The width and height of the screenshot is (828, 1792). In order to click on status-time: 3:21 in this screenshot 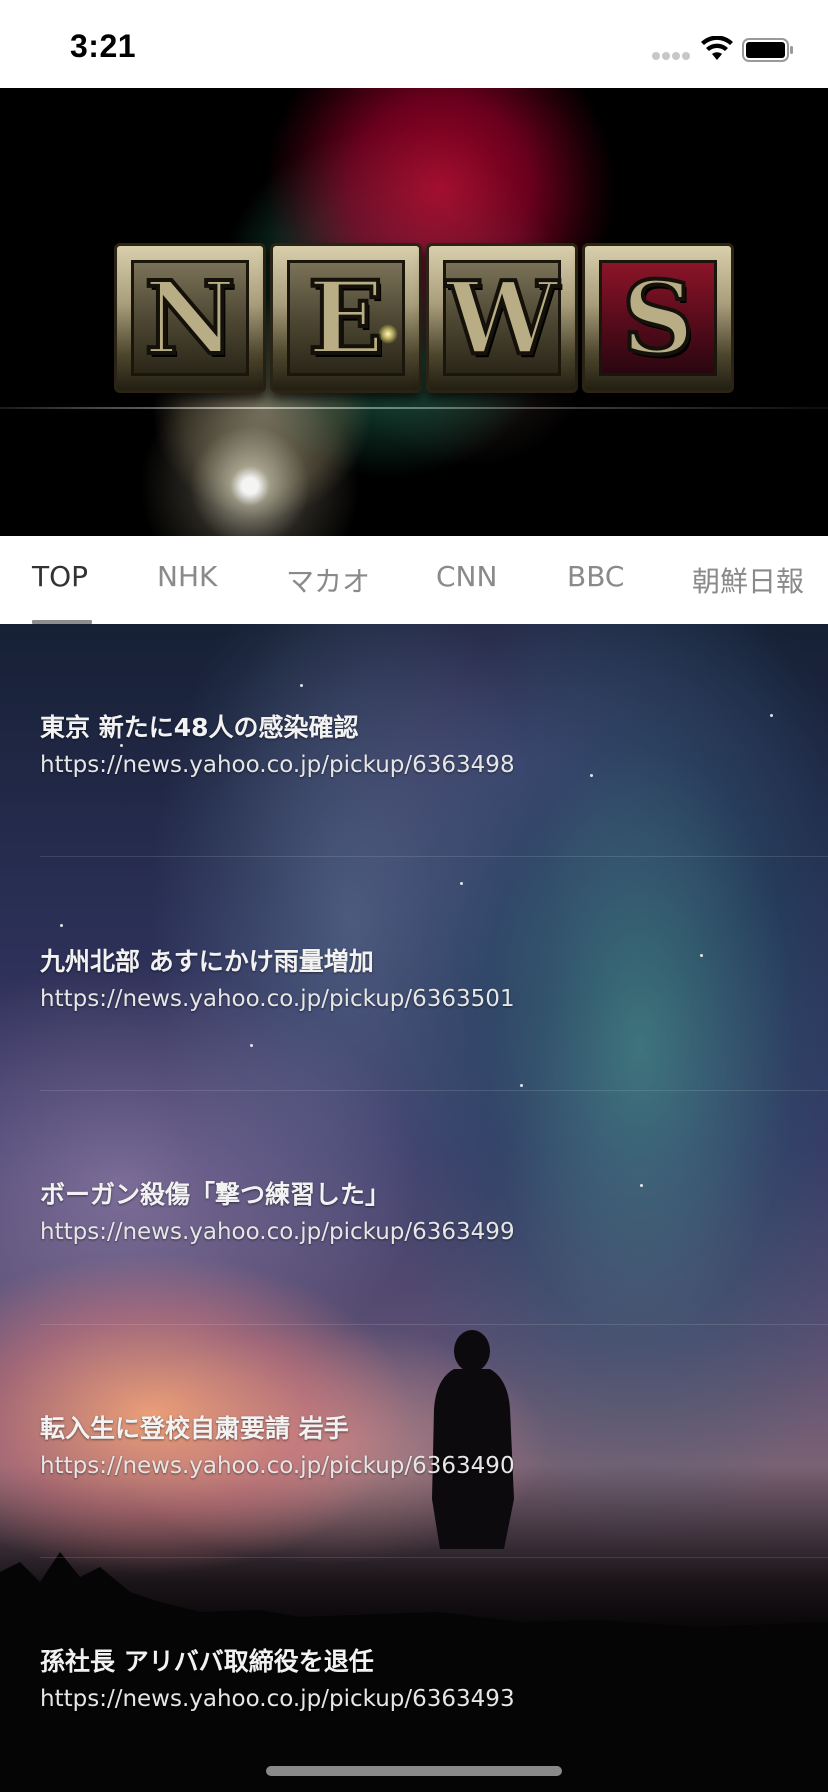, I will do `click(103, 46)`.